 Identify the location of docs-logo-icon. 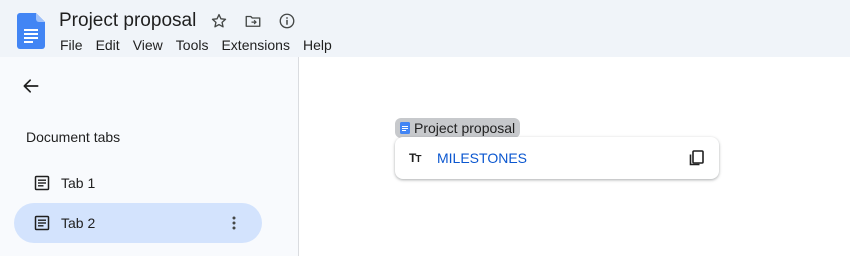
(31, 31).